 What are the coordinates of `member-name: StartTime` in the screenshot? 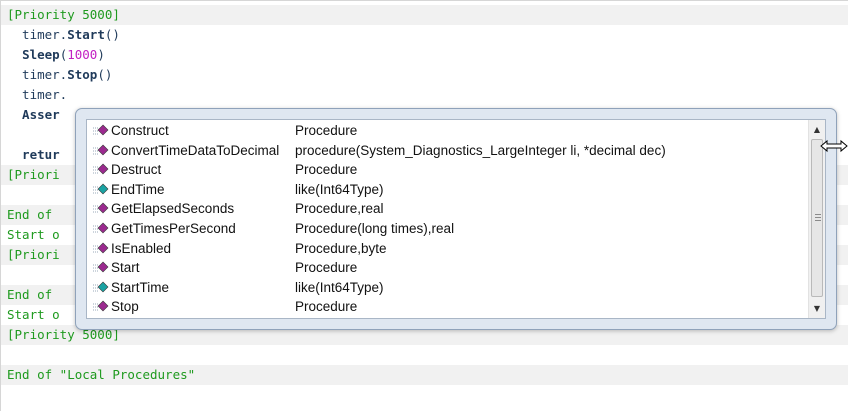 It's located at (140, 287).